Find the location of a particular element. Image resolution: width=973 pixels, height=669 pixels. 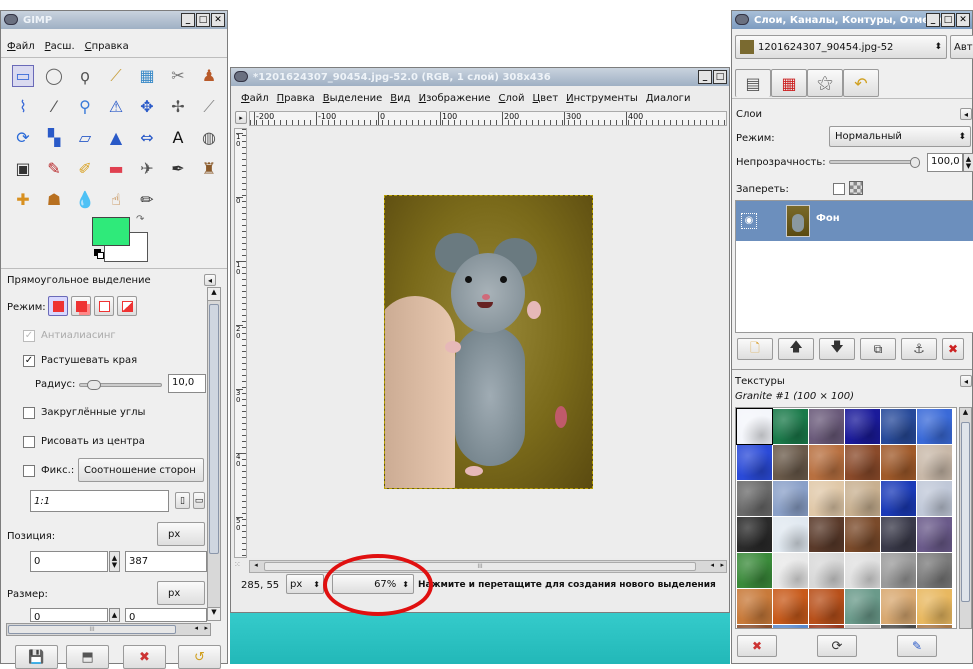

visibility-eye-icon: ◉ is located at coordinates (749, 221).